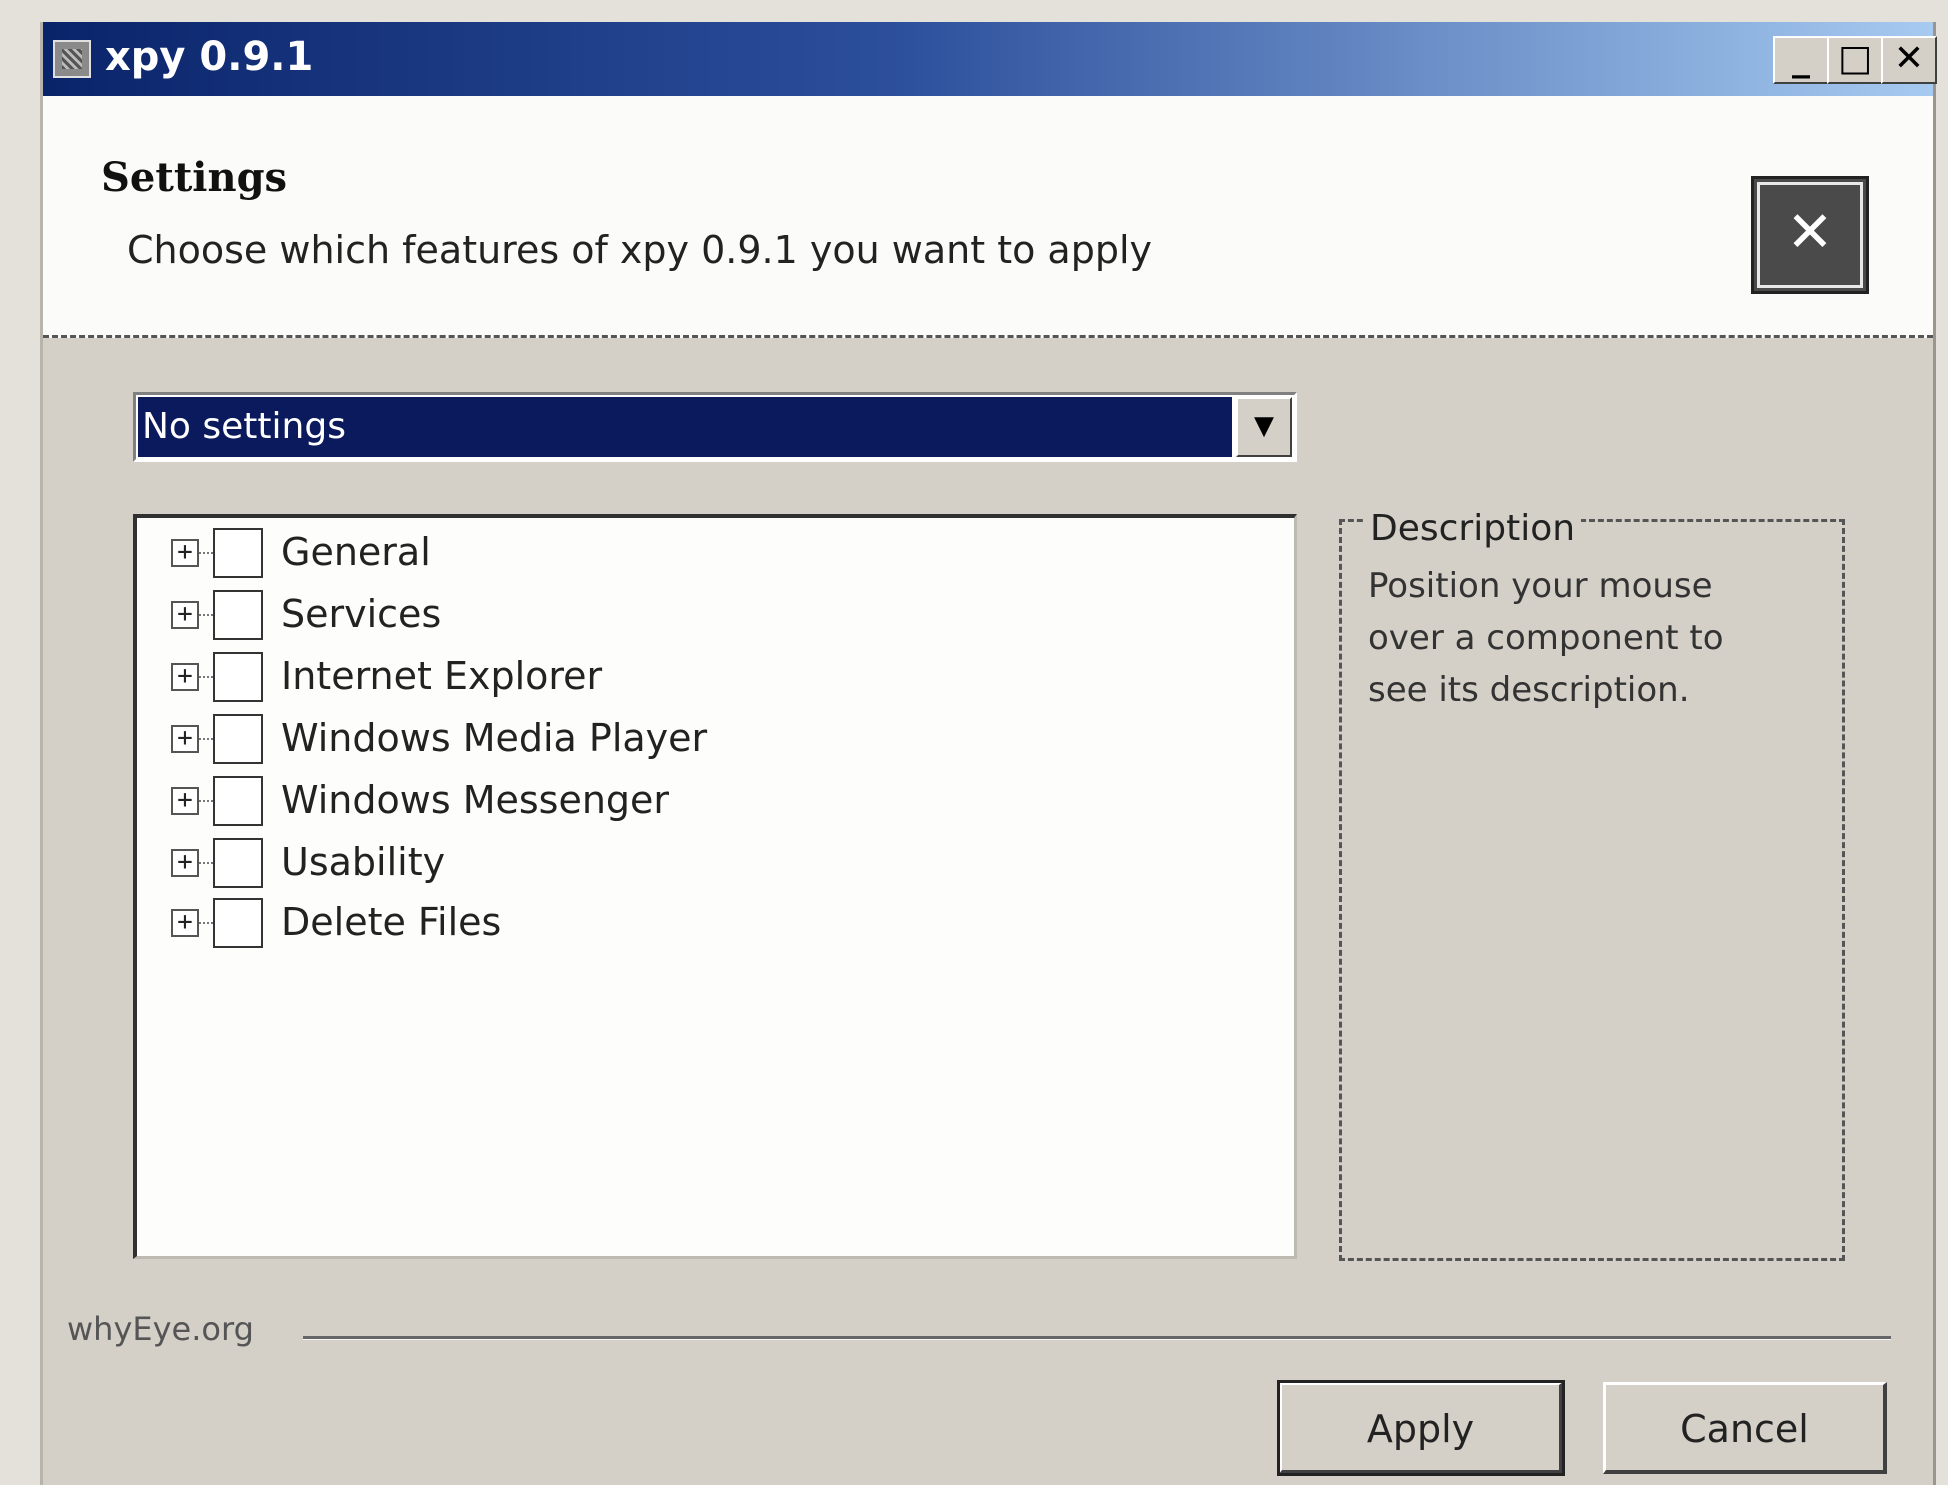 The height and width of the screenshot is (1485, 1948). I want to click on maximize-button: □, so click(1855, 60).